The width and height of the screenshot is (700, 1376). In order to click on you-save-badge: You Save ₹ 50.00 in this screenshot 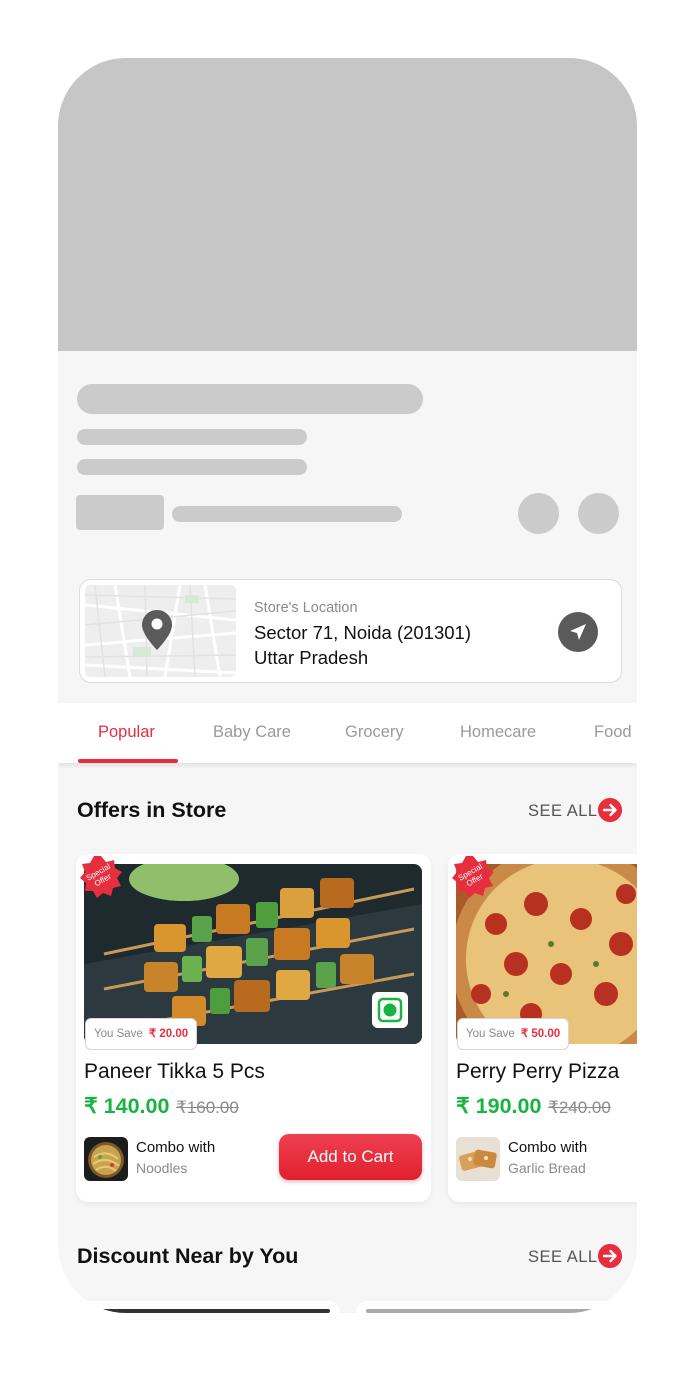, I will do `click(513, 1034)`.